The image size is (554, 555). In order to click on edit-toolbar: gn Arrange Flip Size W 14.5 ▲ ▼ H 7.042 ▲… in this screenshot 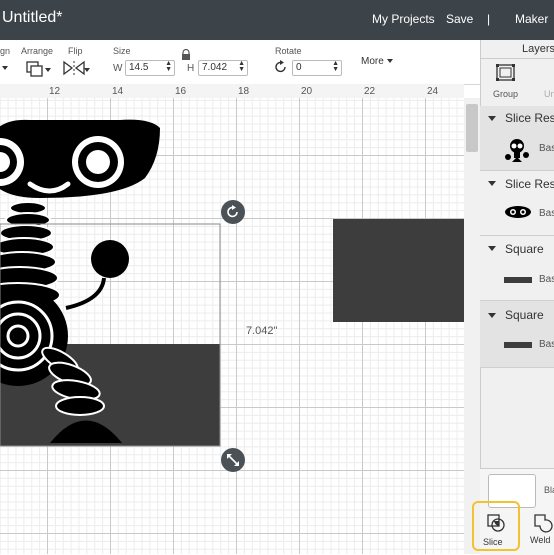, I will do `click(240, 62)`.